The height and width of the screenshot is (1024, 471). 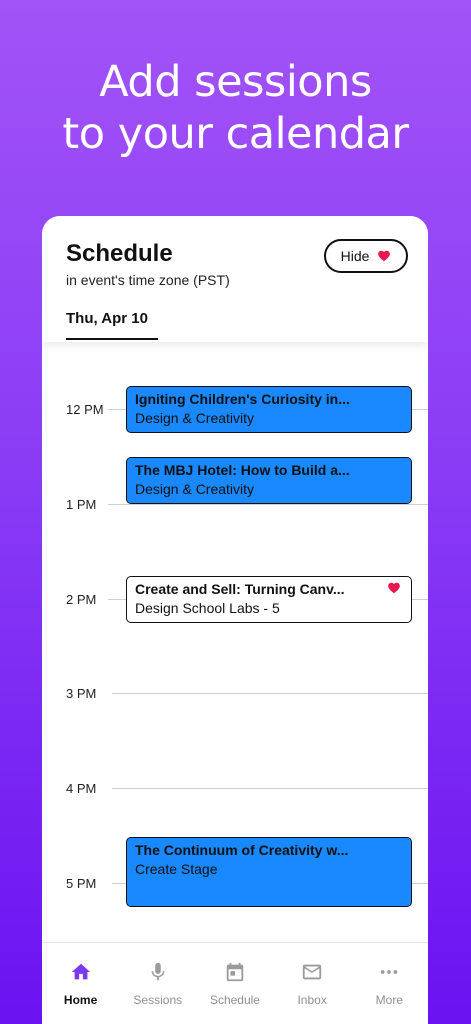 What do you see at coordinates (81, 504) in the screenshot?
I see `hour-label: 1 PM` at bounding box center [81, 504].